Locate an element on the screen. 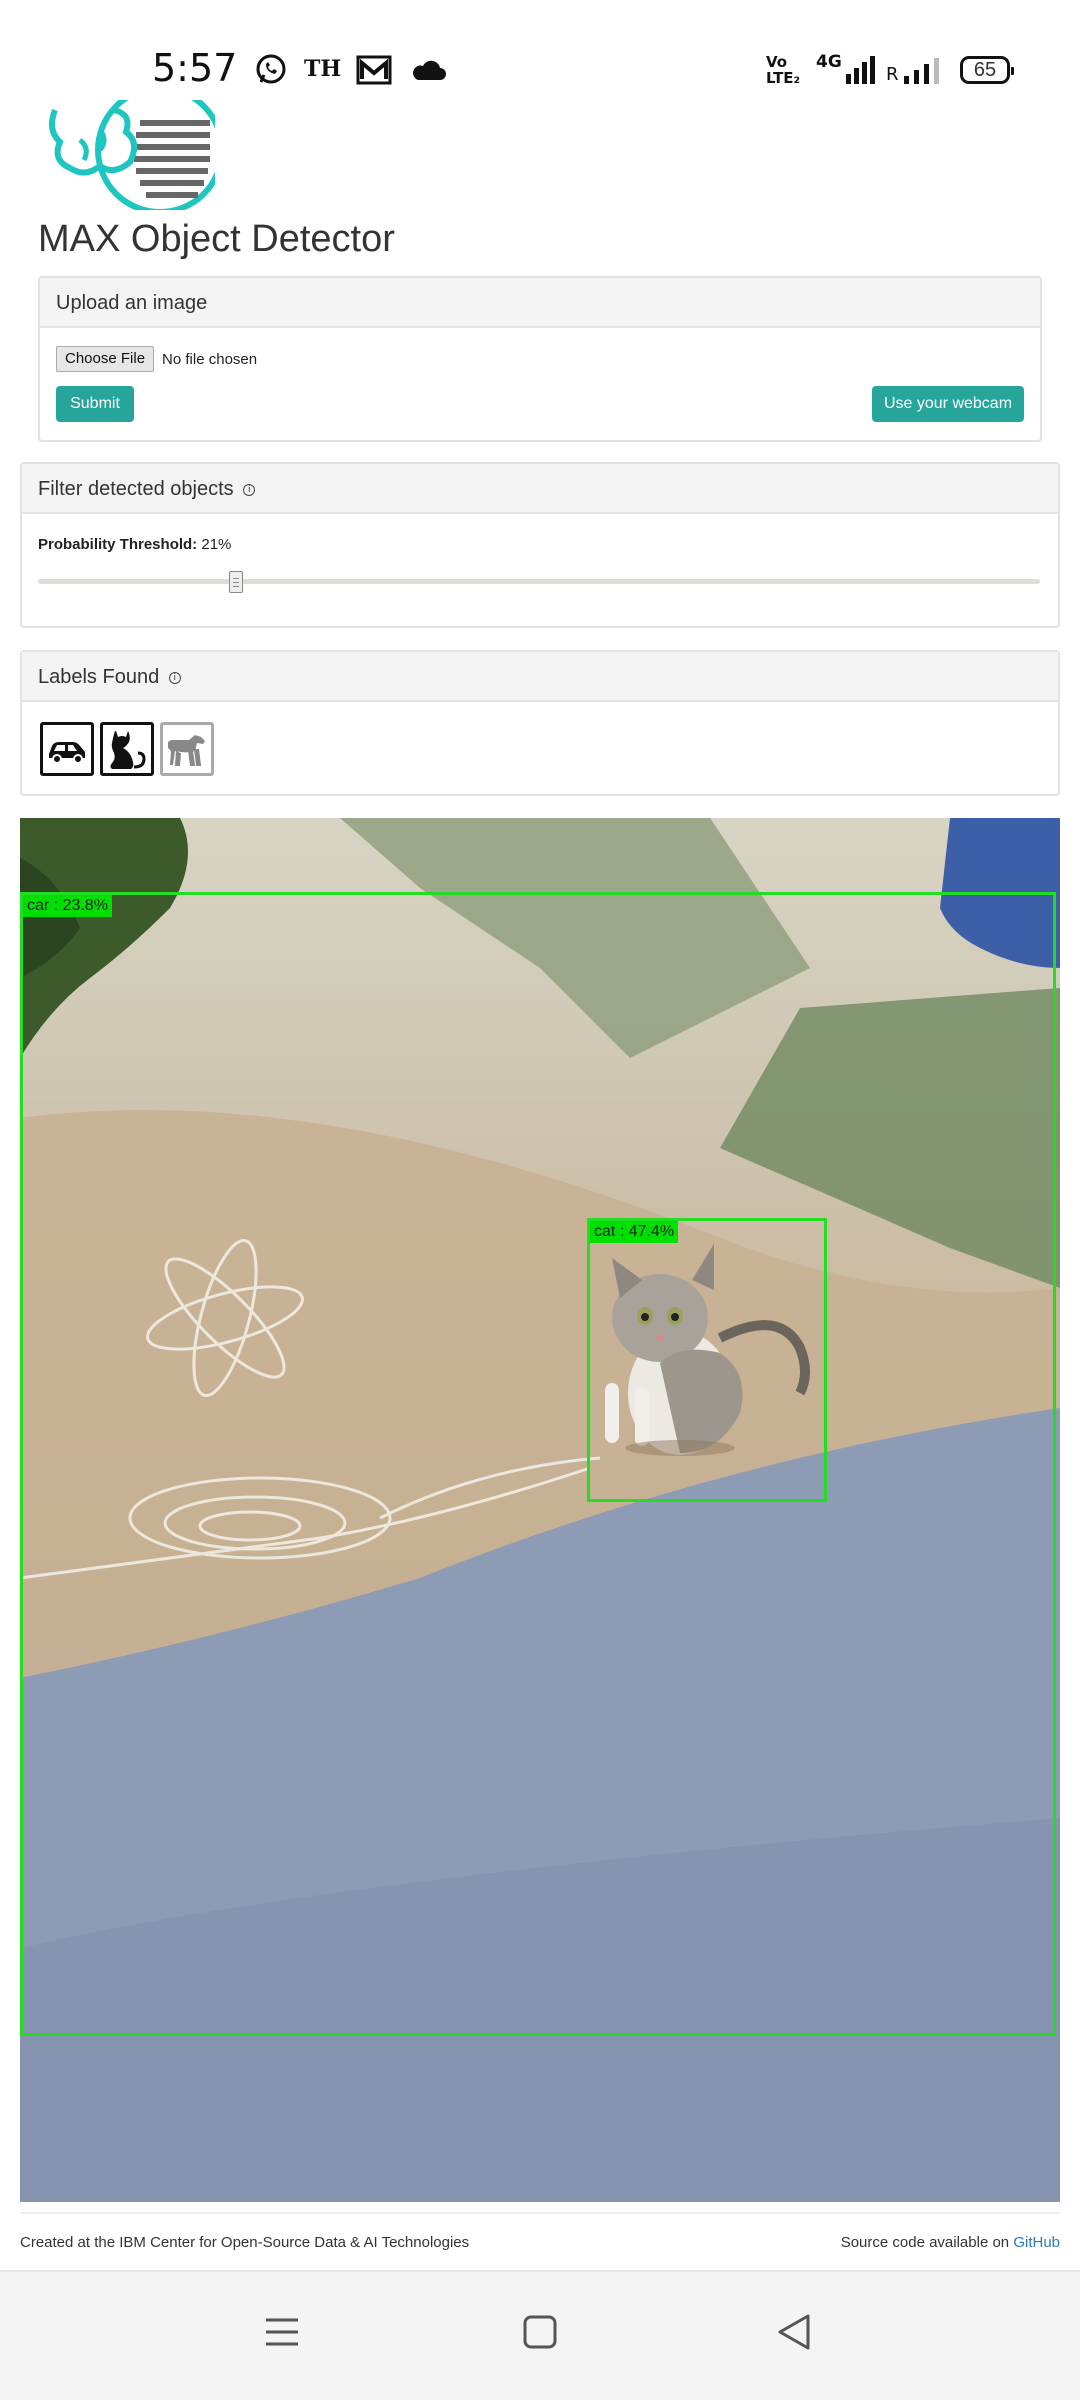 The height and width of the screenshot is (2400, 1080). label-toggle-dog is located at coordinates (187, 749).